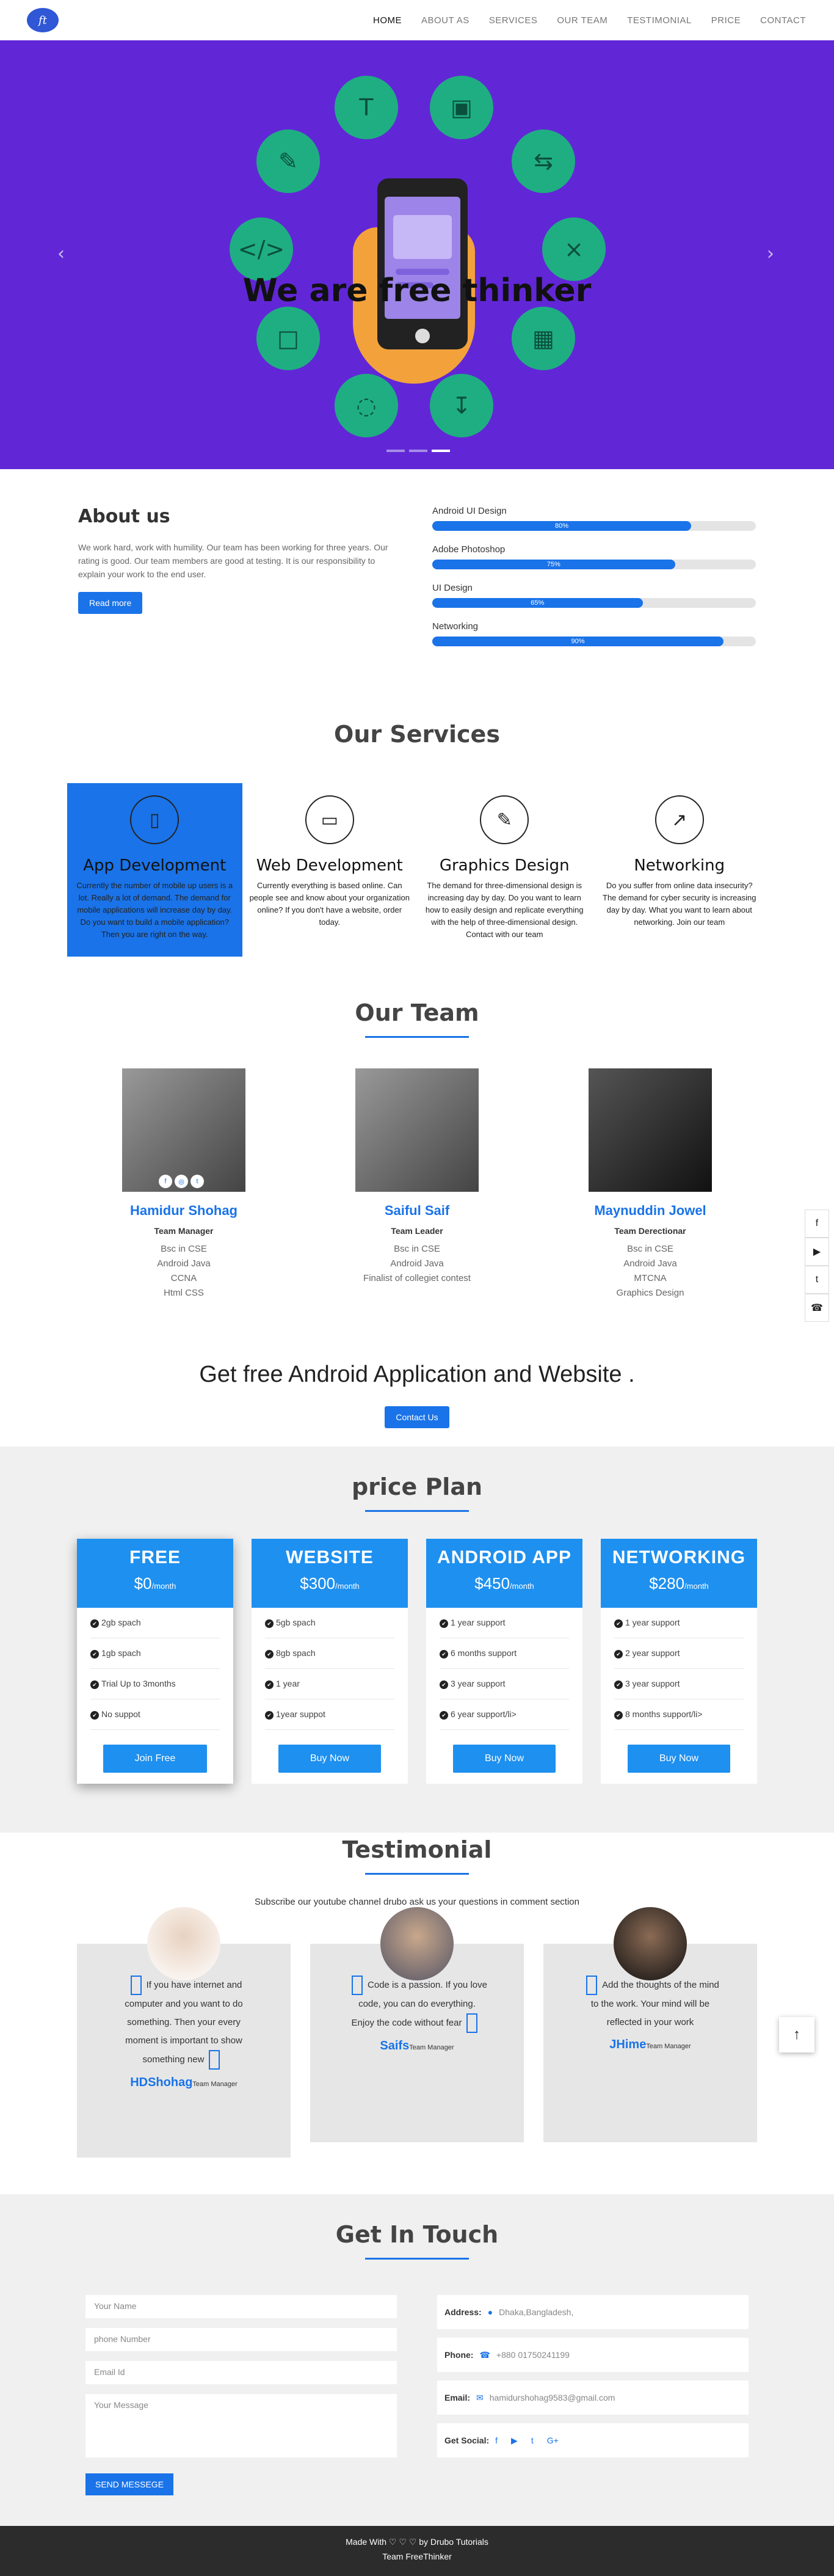  Describe the element at coordinates (504, 1557) in the screenshot. I see `plan-name: ANDROID APP` at that location.